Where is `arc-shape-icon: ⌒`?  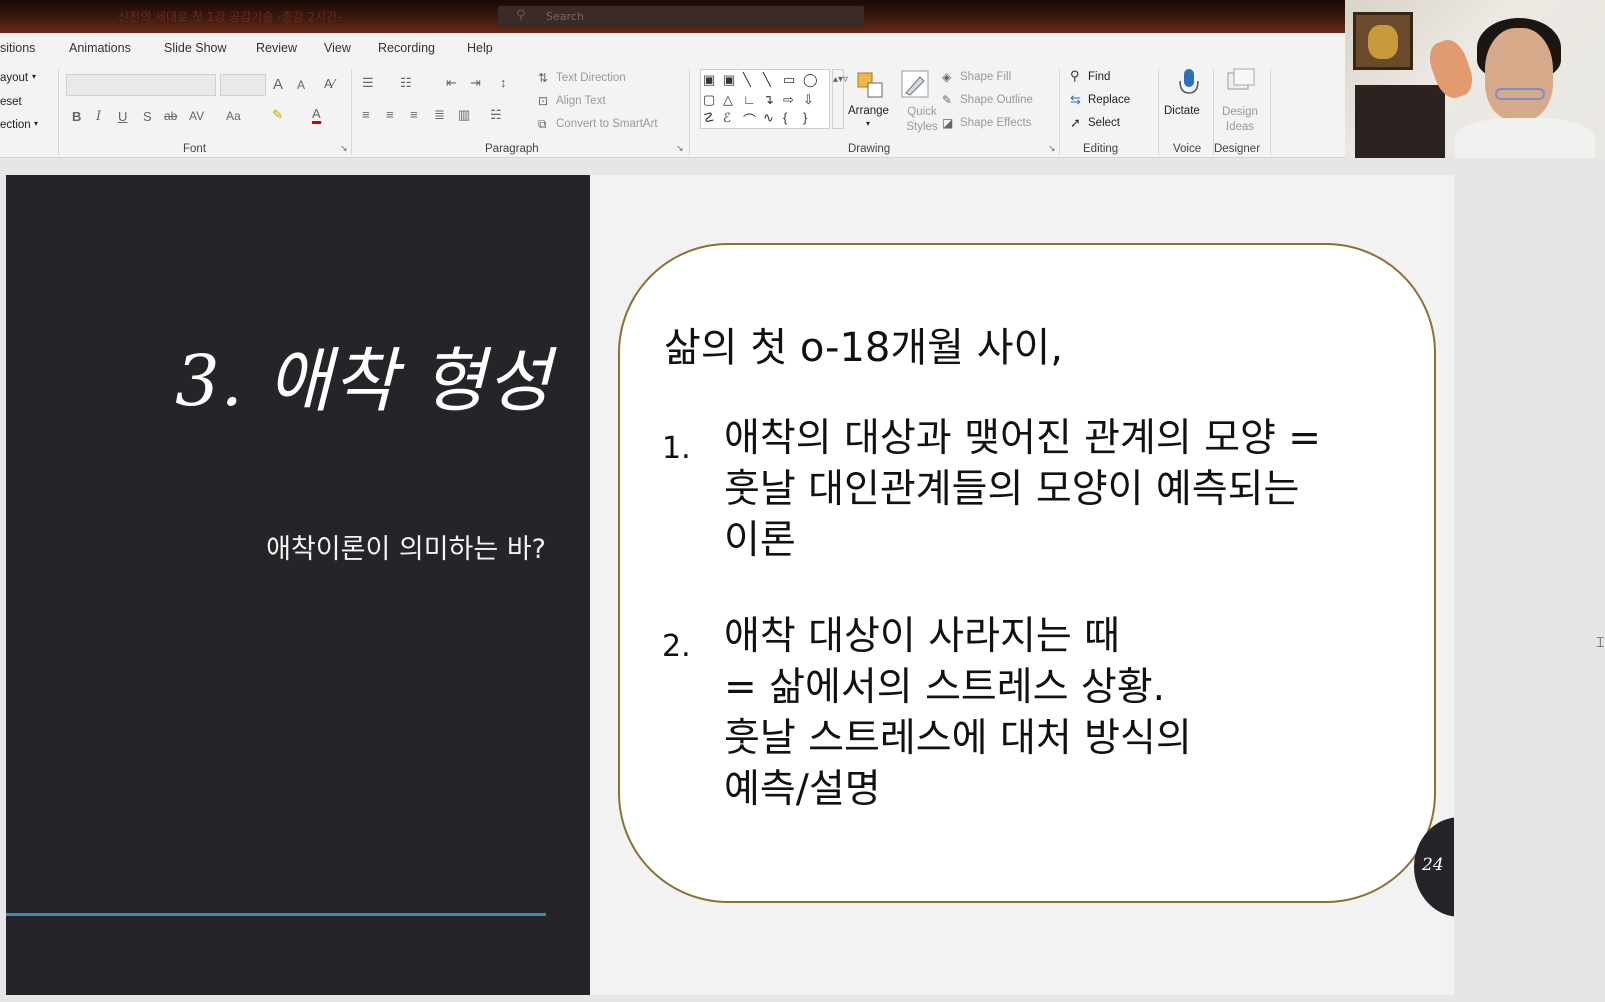 arc-shape-icon: ⌒ is located at coordinates (749, 119).